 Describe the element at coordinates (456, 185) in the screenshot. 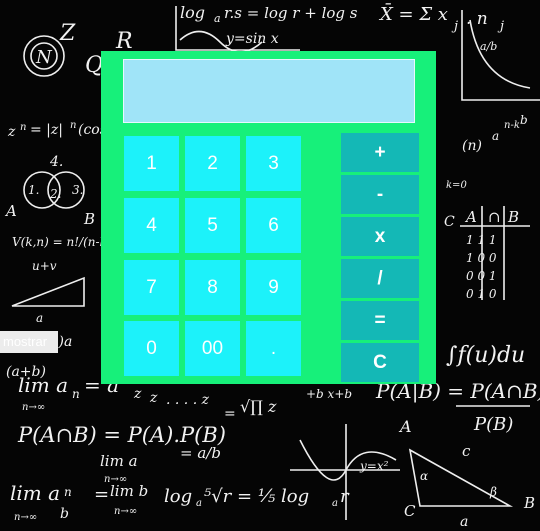

I see `svg-text: k=0` at that location.